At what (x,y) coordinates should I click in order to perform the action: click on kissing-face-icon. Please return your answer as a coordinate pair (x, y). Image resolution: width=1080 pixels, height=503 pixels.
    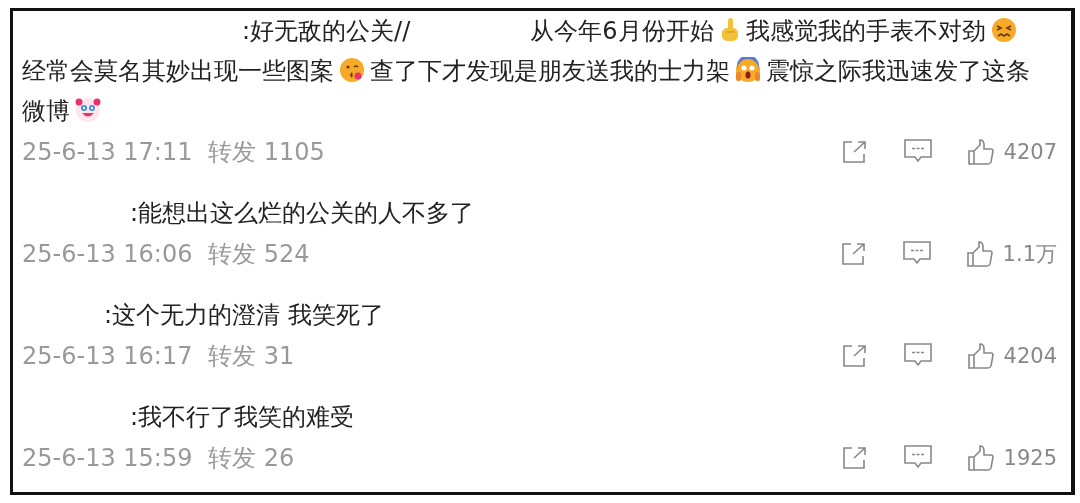
    Looking at the image, I should click on (352, 70).